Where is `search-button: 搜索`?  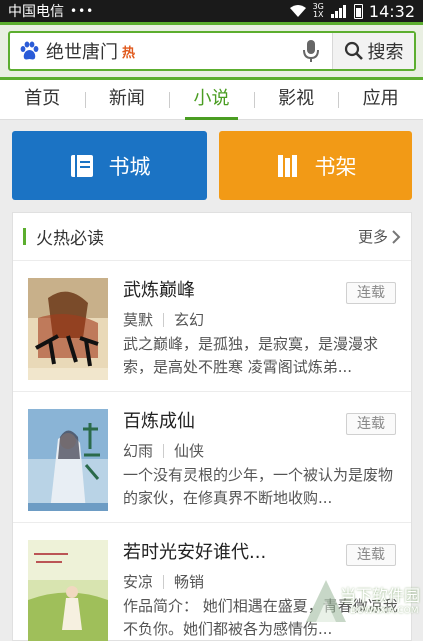
search-button: 搜索 is located at coordinates (373, 51).